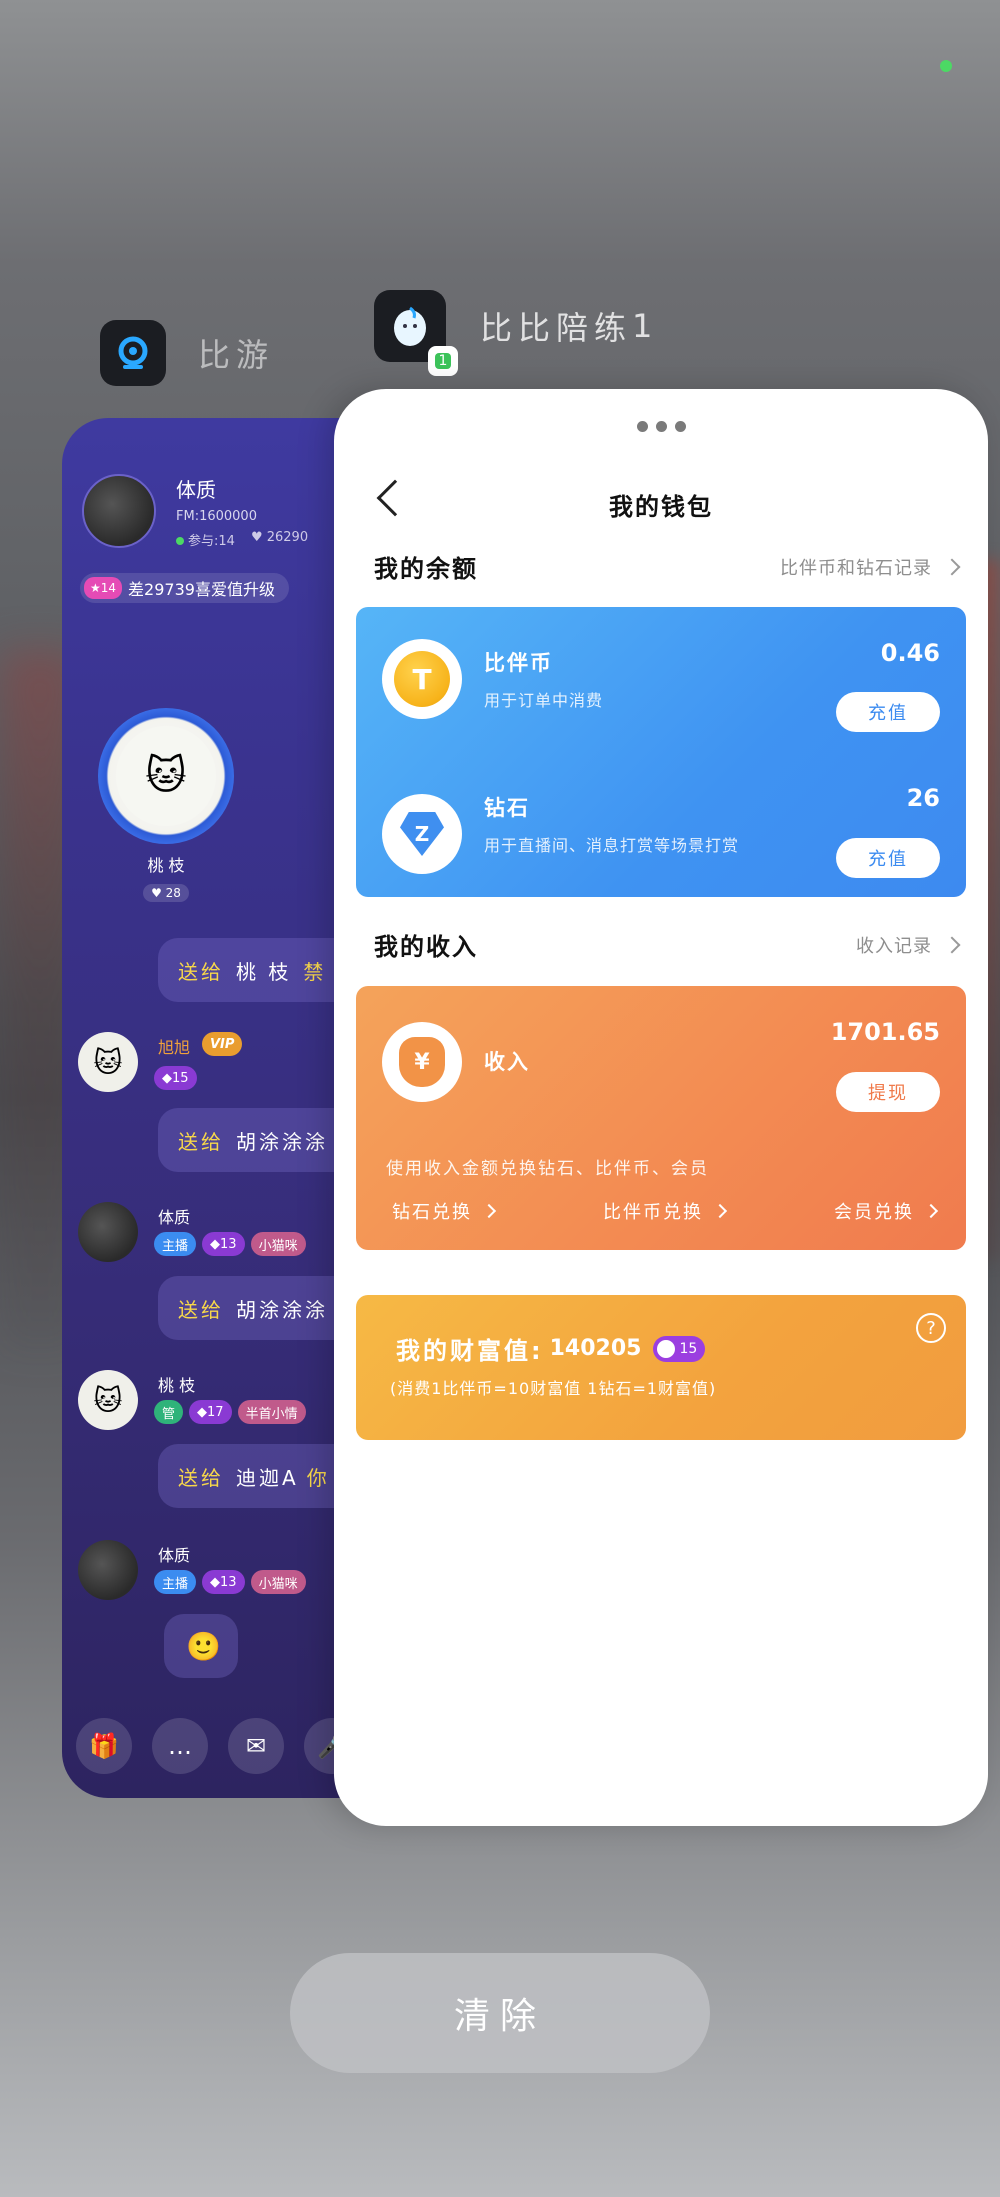  I want to click on income-records-link: 收入记录, so click(908, 945).